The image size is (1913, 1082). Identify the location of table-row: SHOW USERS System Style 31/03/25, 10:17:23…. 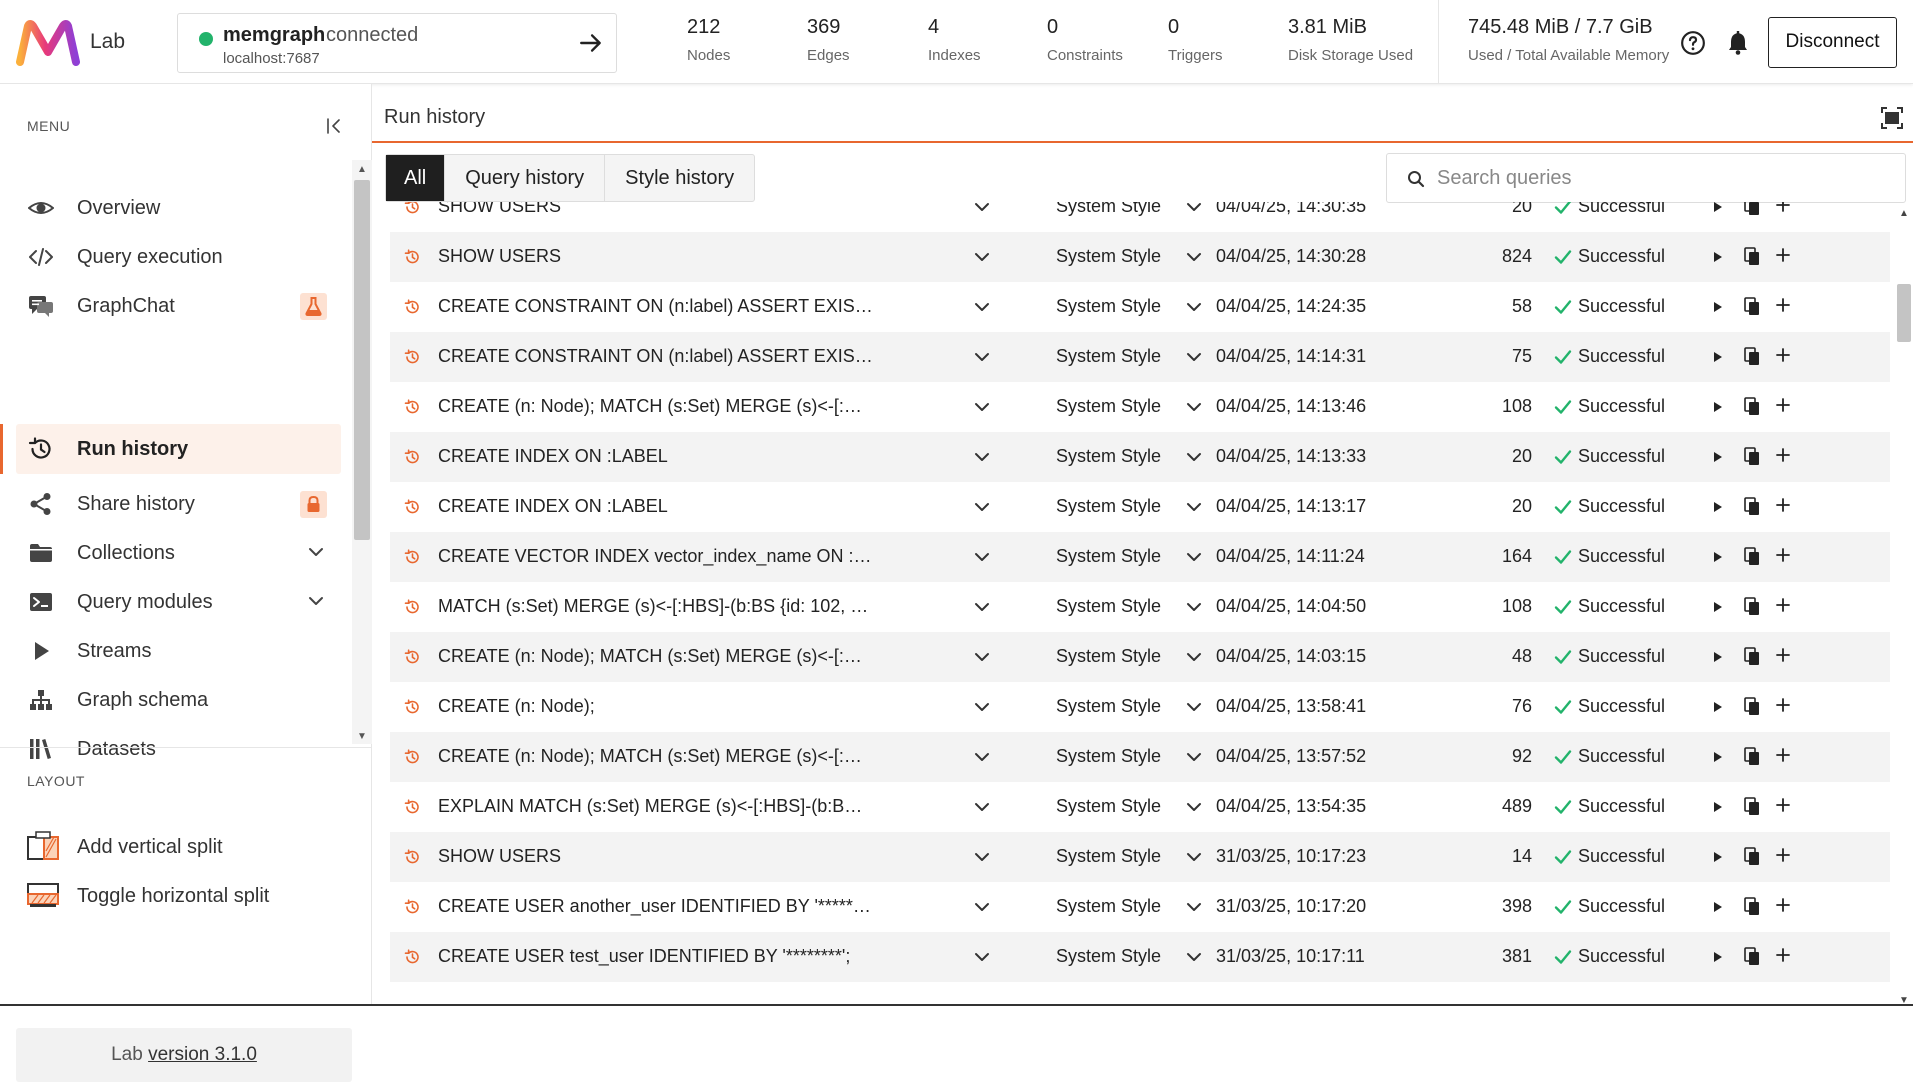
(1140, 857).